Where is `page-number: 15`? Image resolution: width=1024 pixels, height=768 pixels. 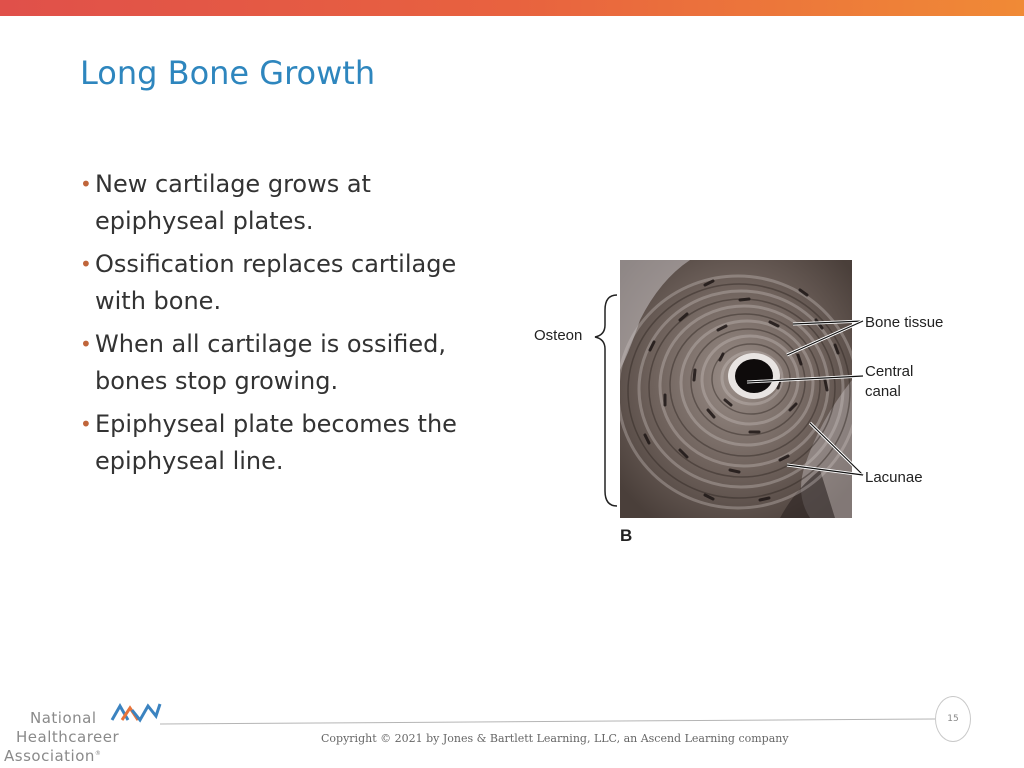
page-number: 15 is located at coordinates (953, 719).